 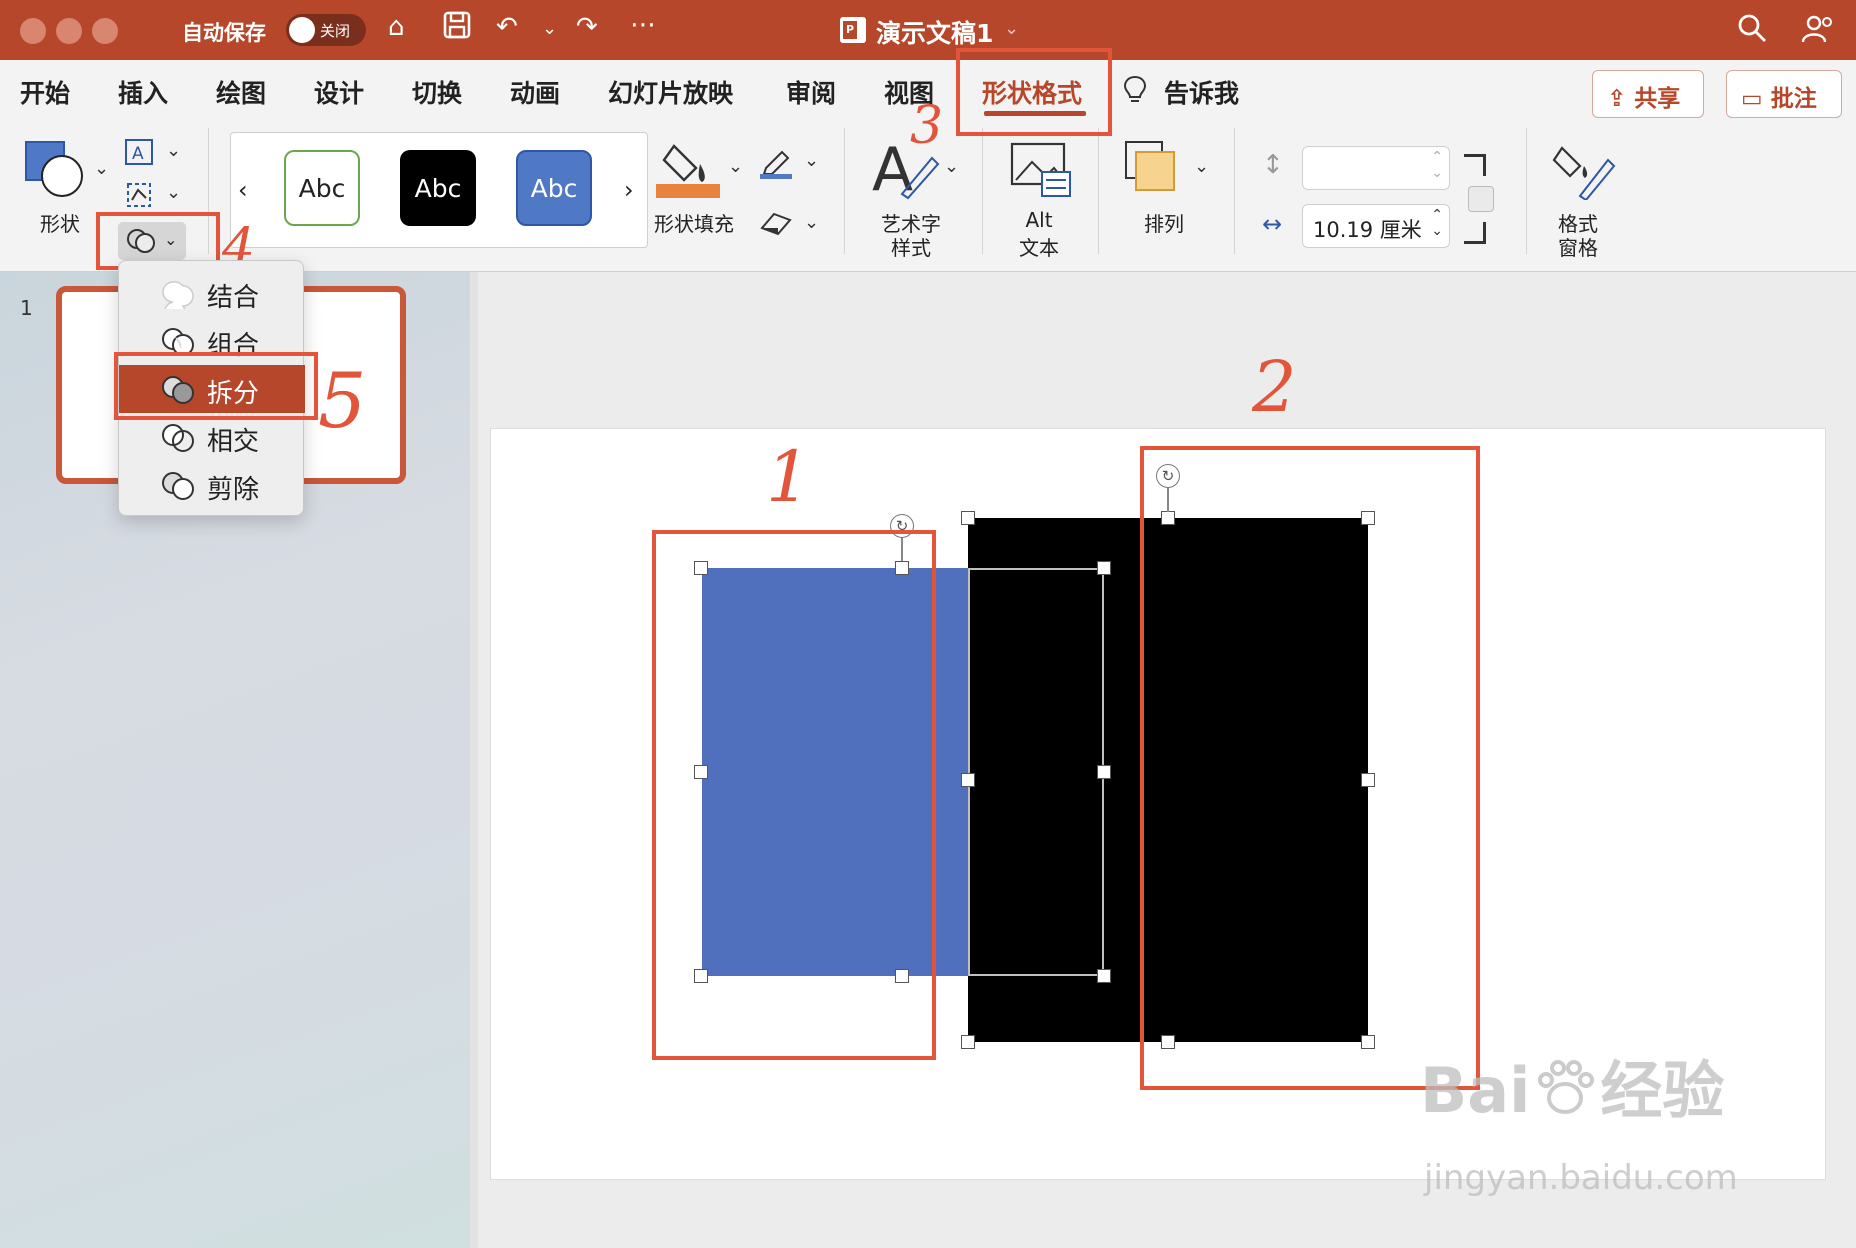 What do you see at coordinates (326, 30) in the screenshot?
I see `autosave-toggle: 关闭` at bounding box center [326, 30].